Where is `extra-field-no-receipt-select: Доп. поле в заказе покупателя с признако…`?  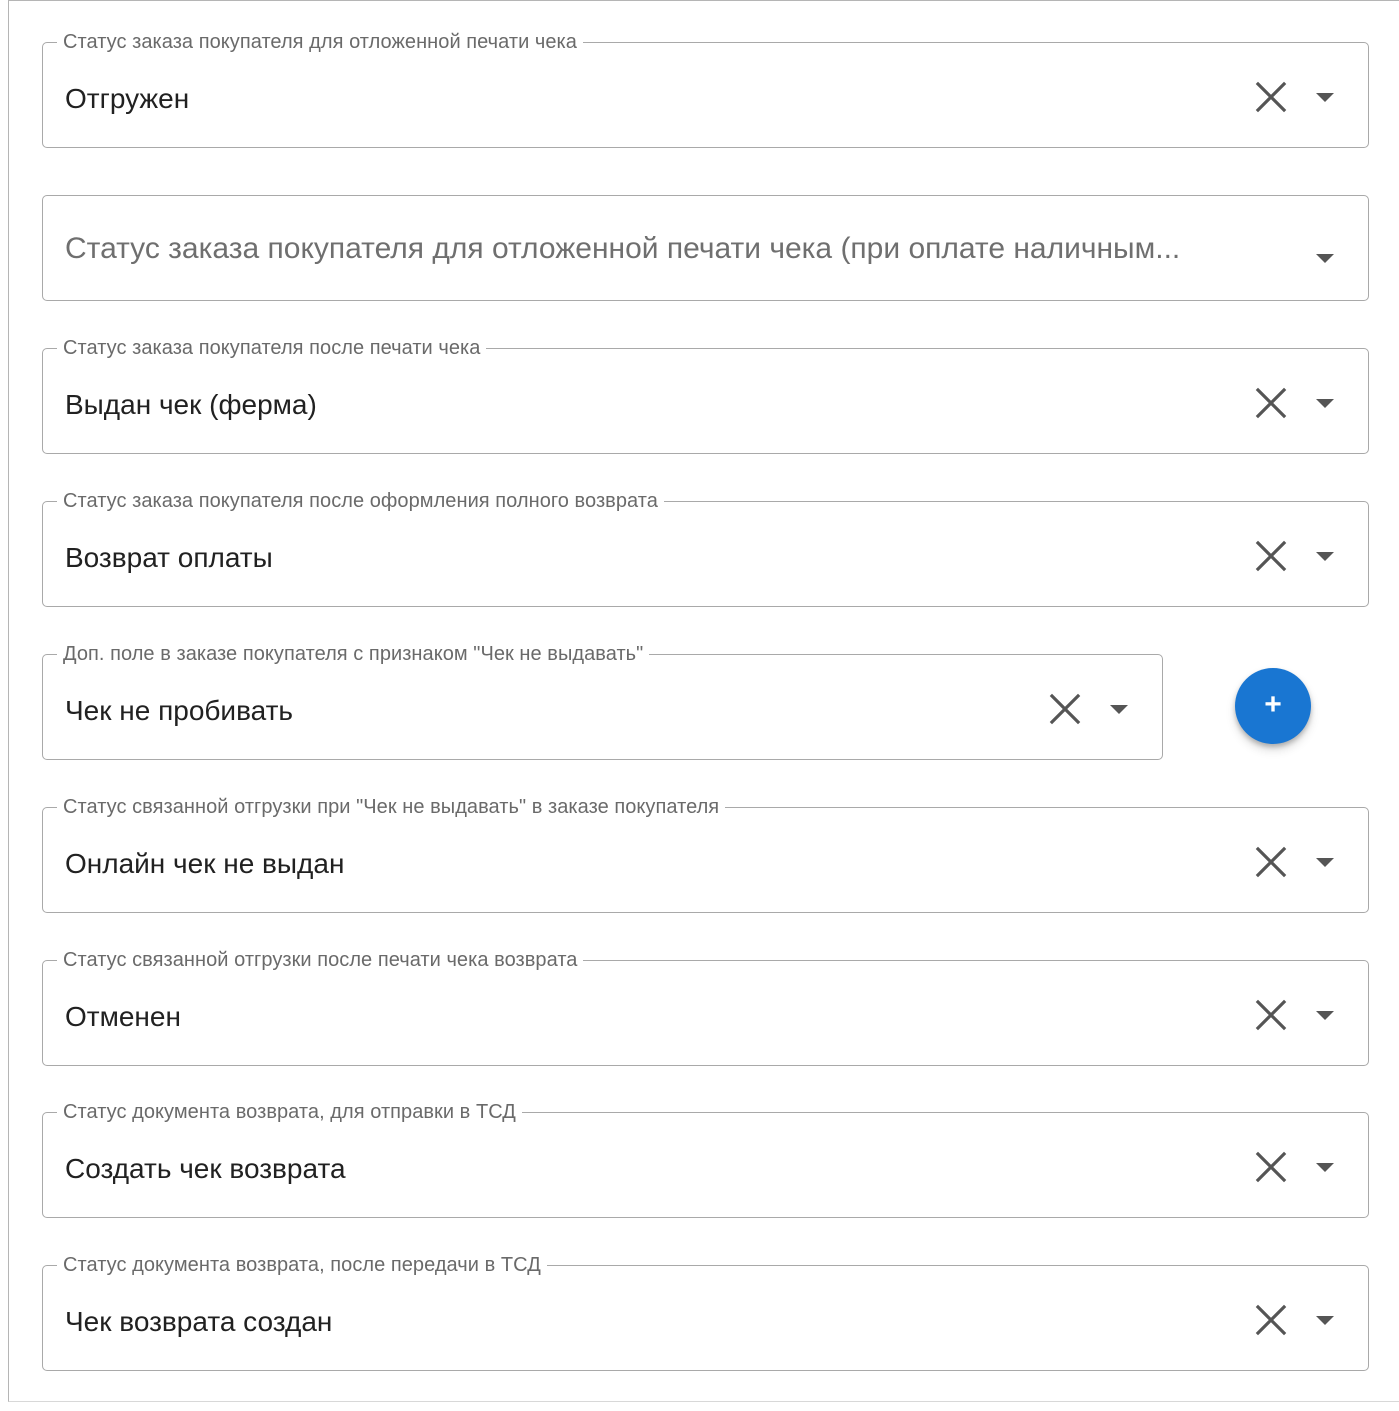 extra-field-no-receipt-select: Доп. поле в заказе покупателя с признако… is located at coordinates (602, 701).